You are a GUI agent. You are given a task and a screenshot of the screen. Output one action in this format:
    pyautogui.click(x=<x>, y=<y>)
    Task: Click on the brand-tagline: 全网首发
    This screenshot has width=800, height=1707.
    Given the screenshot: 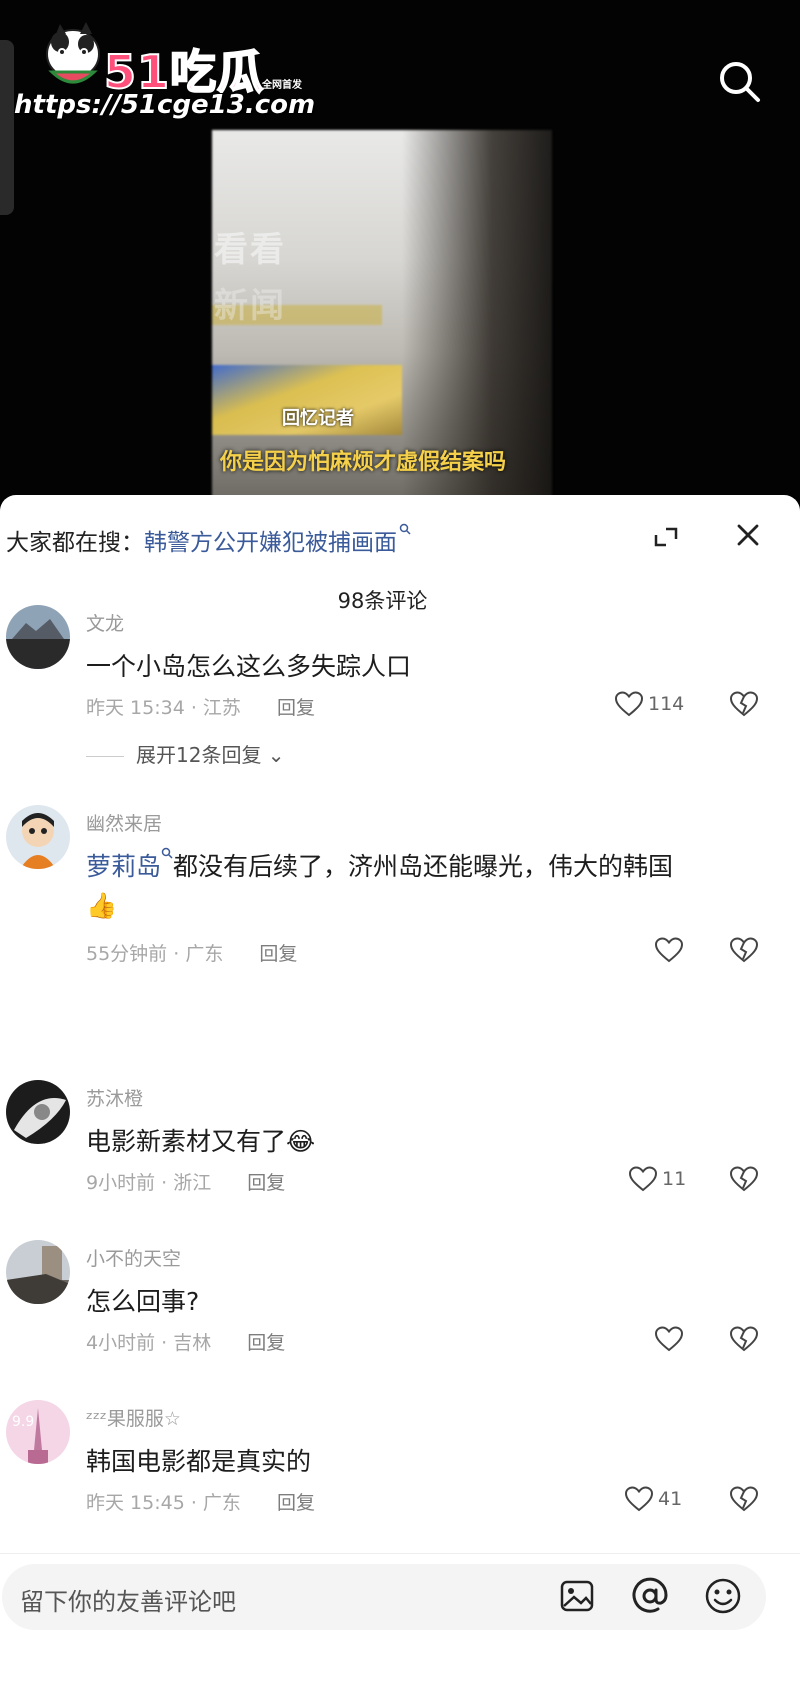 What is the action you would take?
    pyautogui.click(x=282, y=85)
    